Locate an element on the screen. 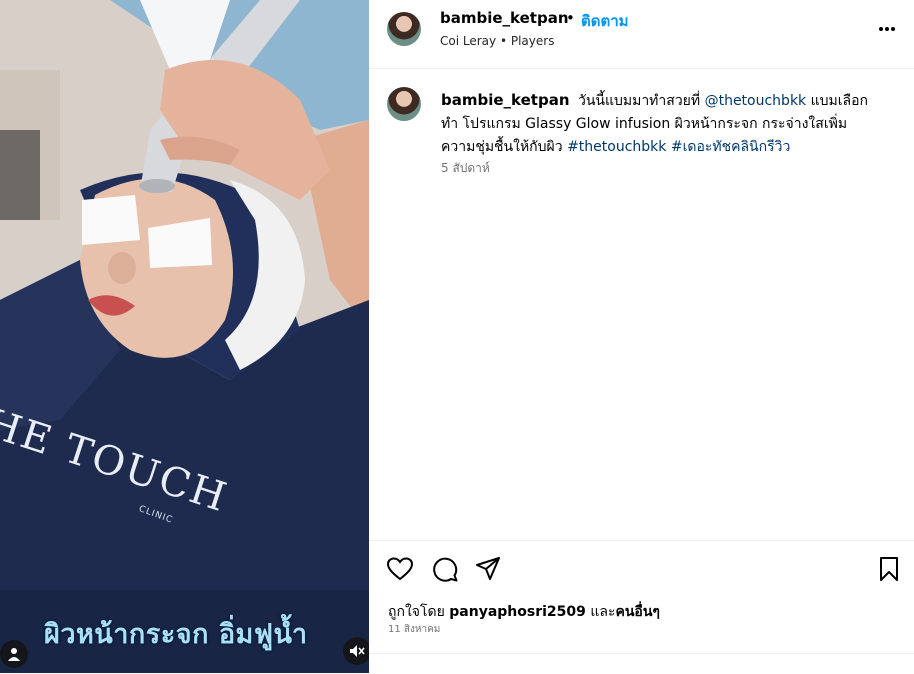  bookmark-icon is located at coordinates (889, 569).